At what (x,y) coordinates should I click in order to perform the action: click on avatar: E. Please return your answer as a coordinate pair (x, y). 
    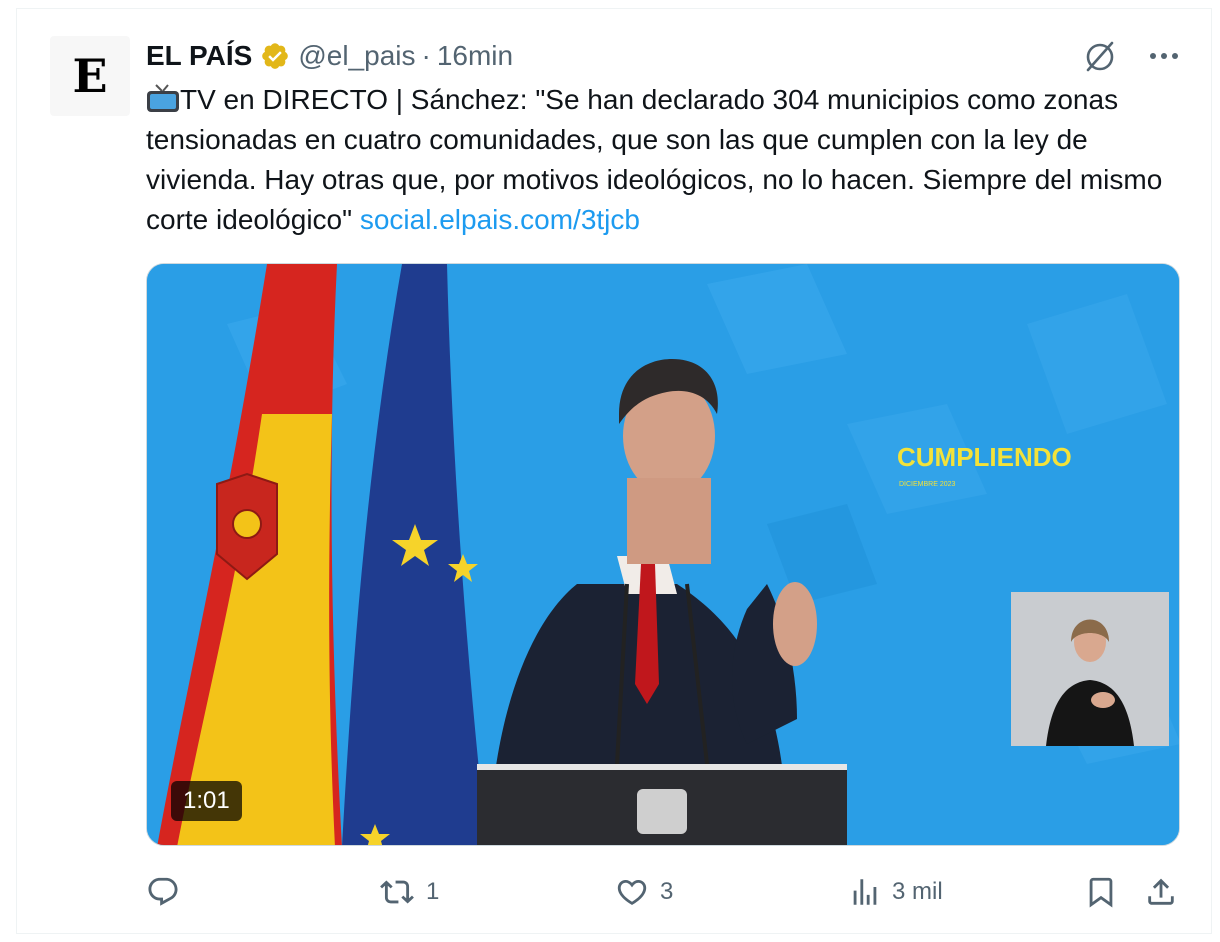
    Looking at the image, I should click on (90, 76).